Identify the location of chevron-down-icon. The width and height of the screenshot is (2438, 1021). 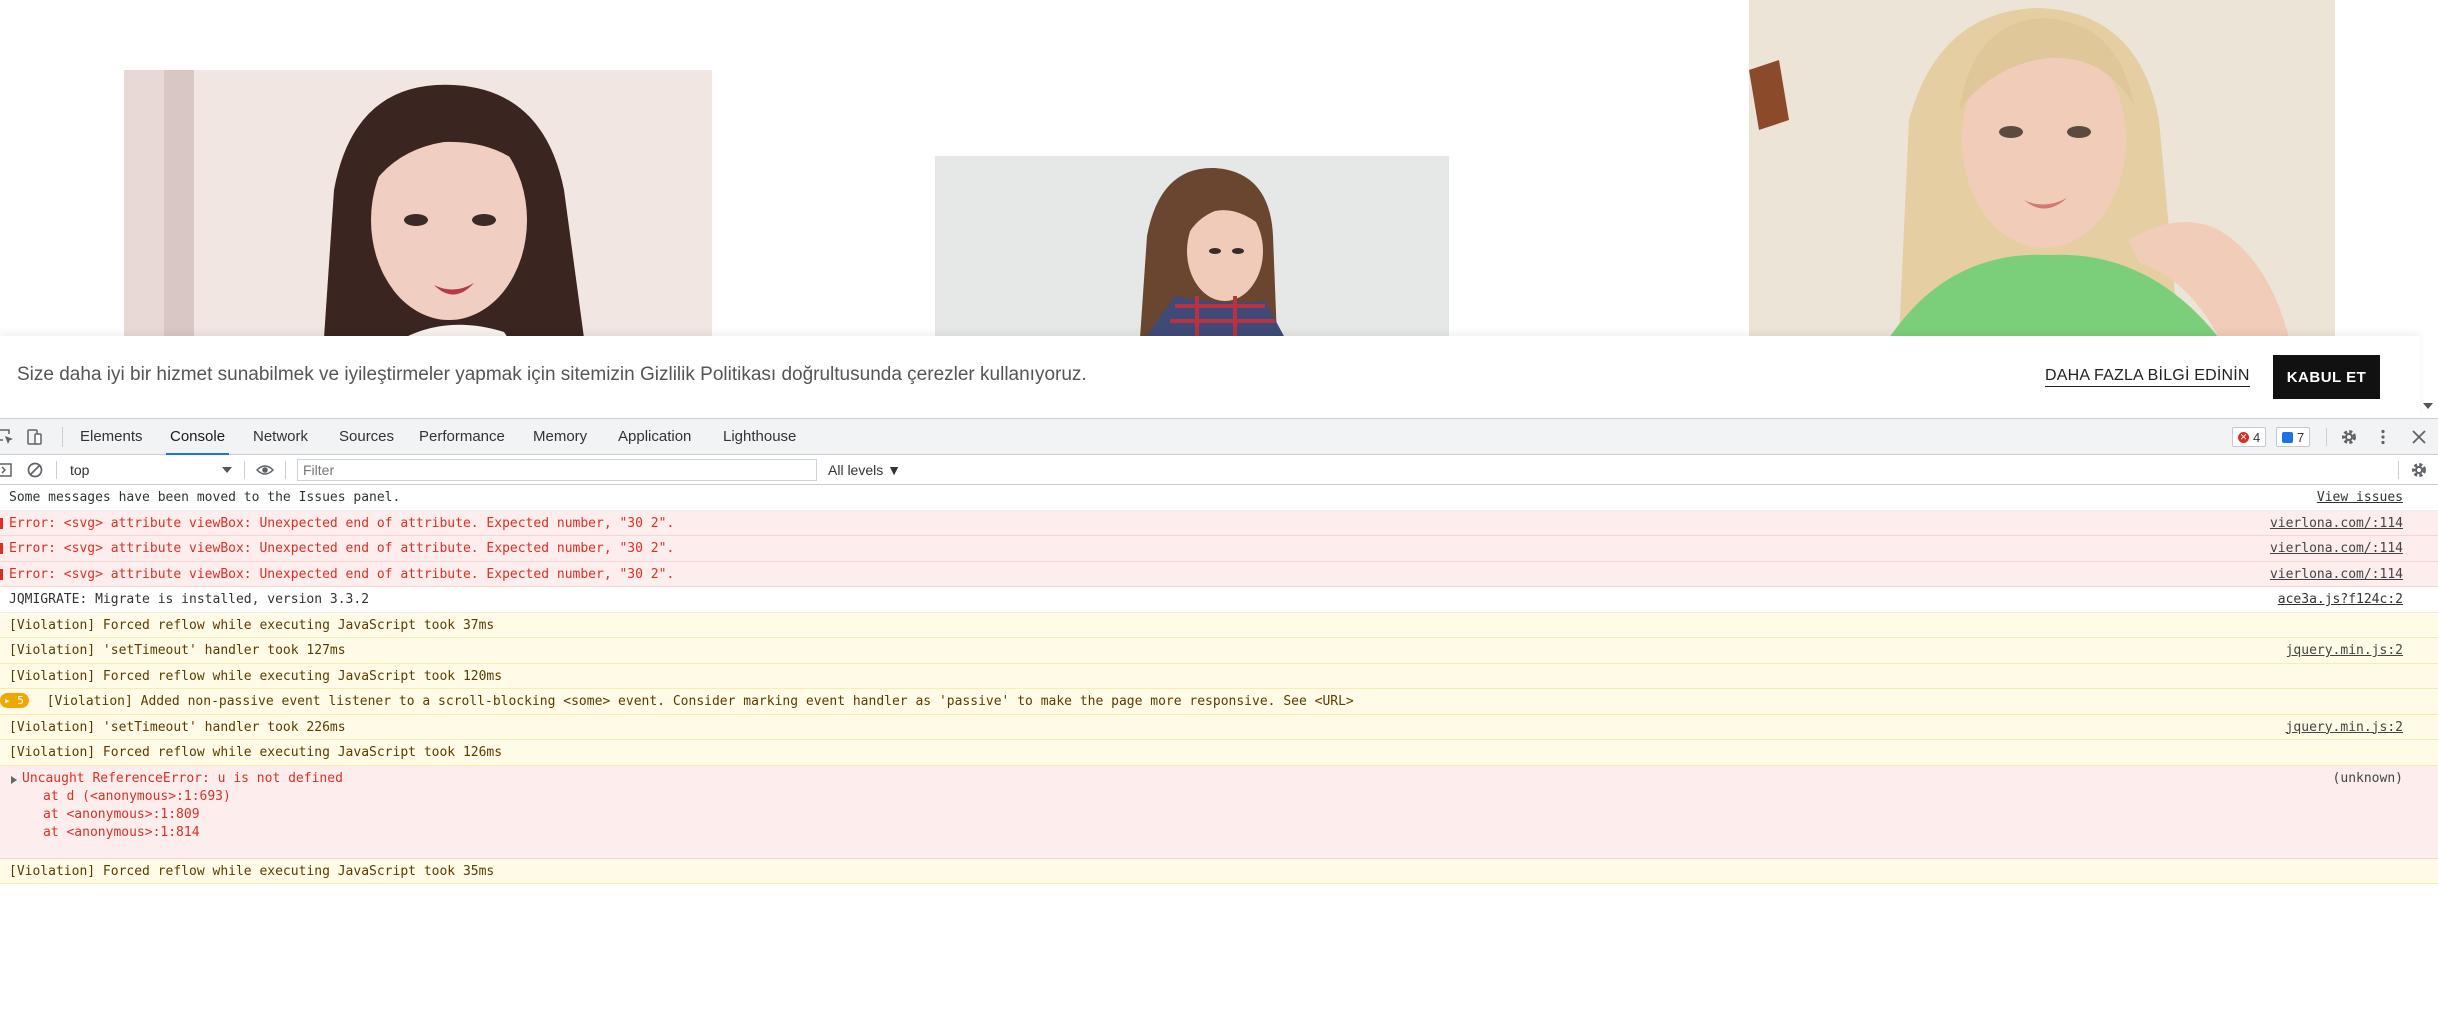
(227, 470).